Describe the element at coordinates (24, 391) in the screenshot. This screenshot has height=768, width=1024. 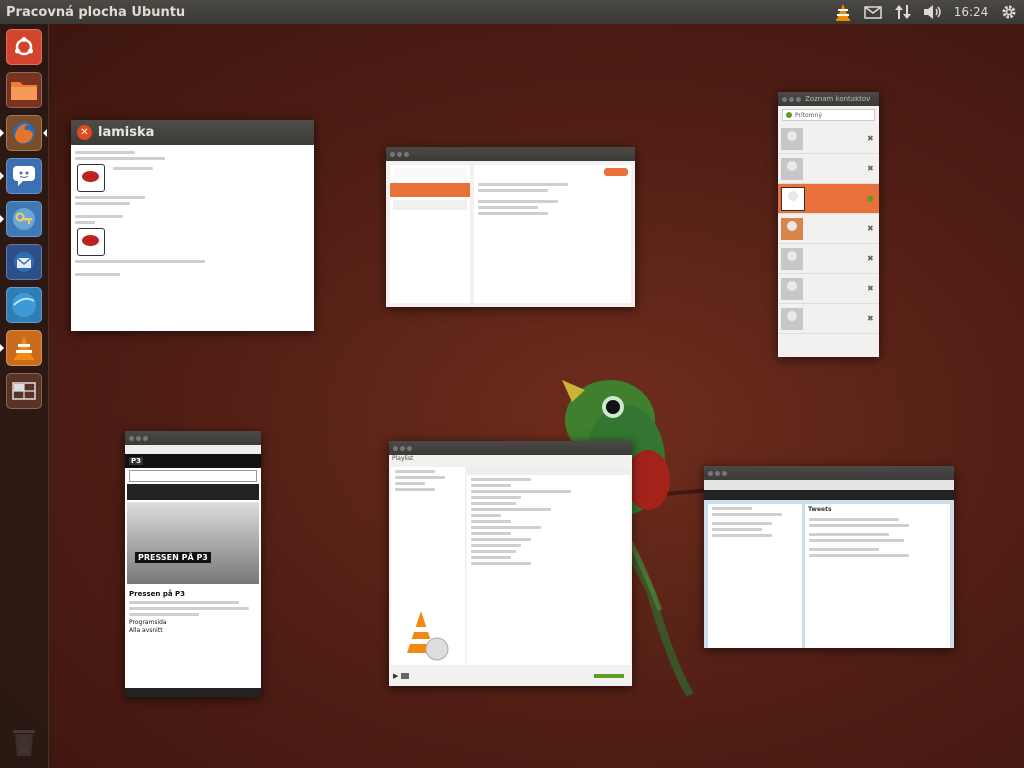
I see `workspace-switcher-icon` at that location.